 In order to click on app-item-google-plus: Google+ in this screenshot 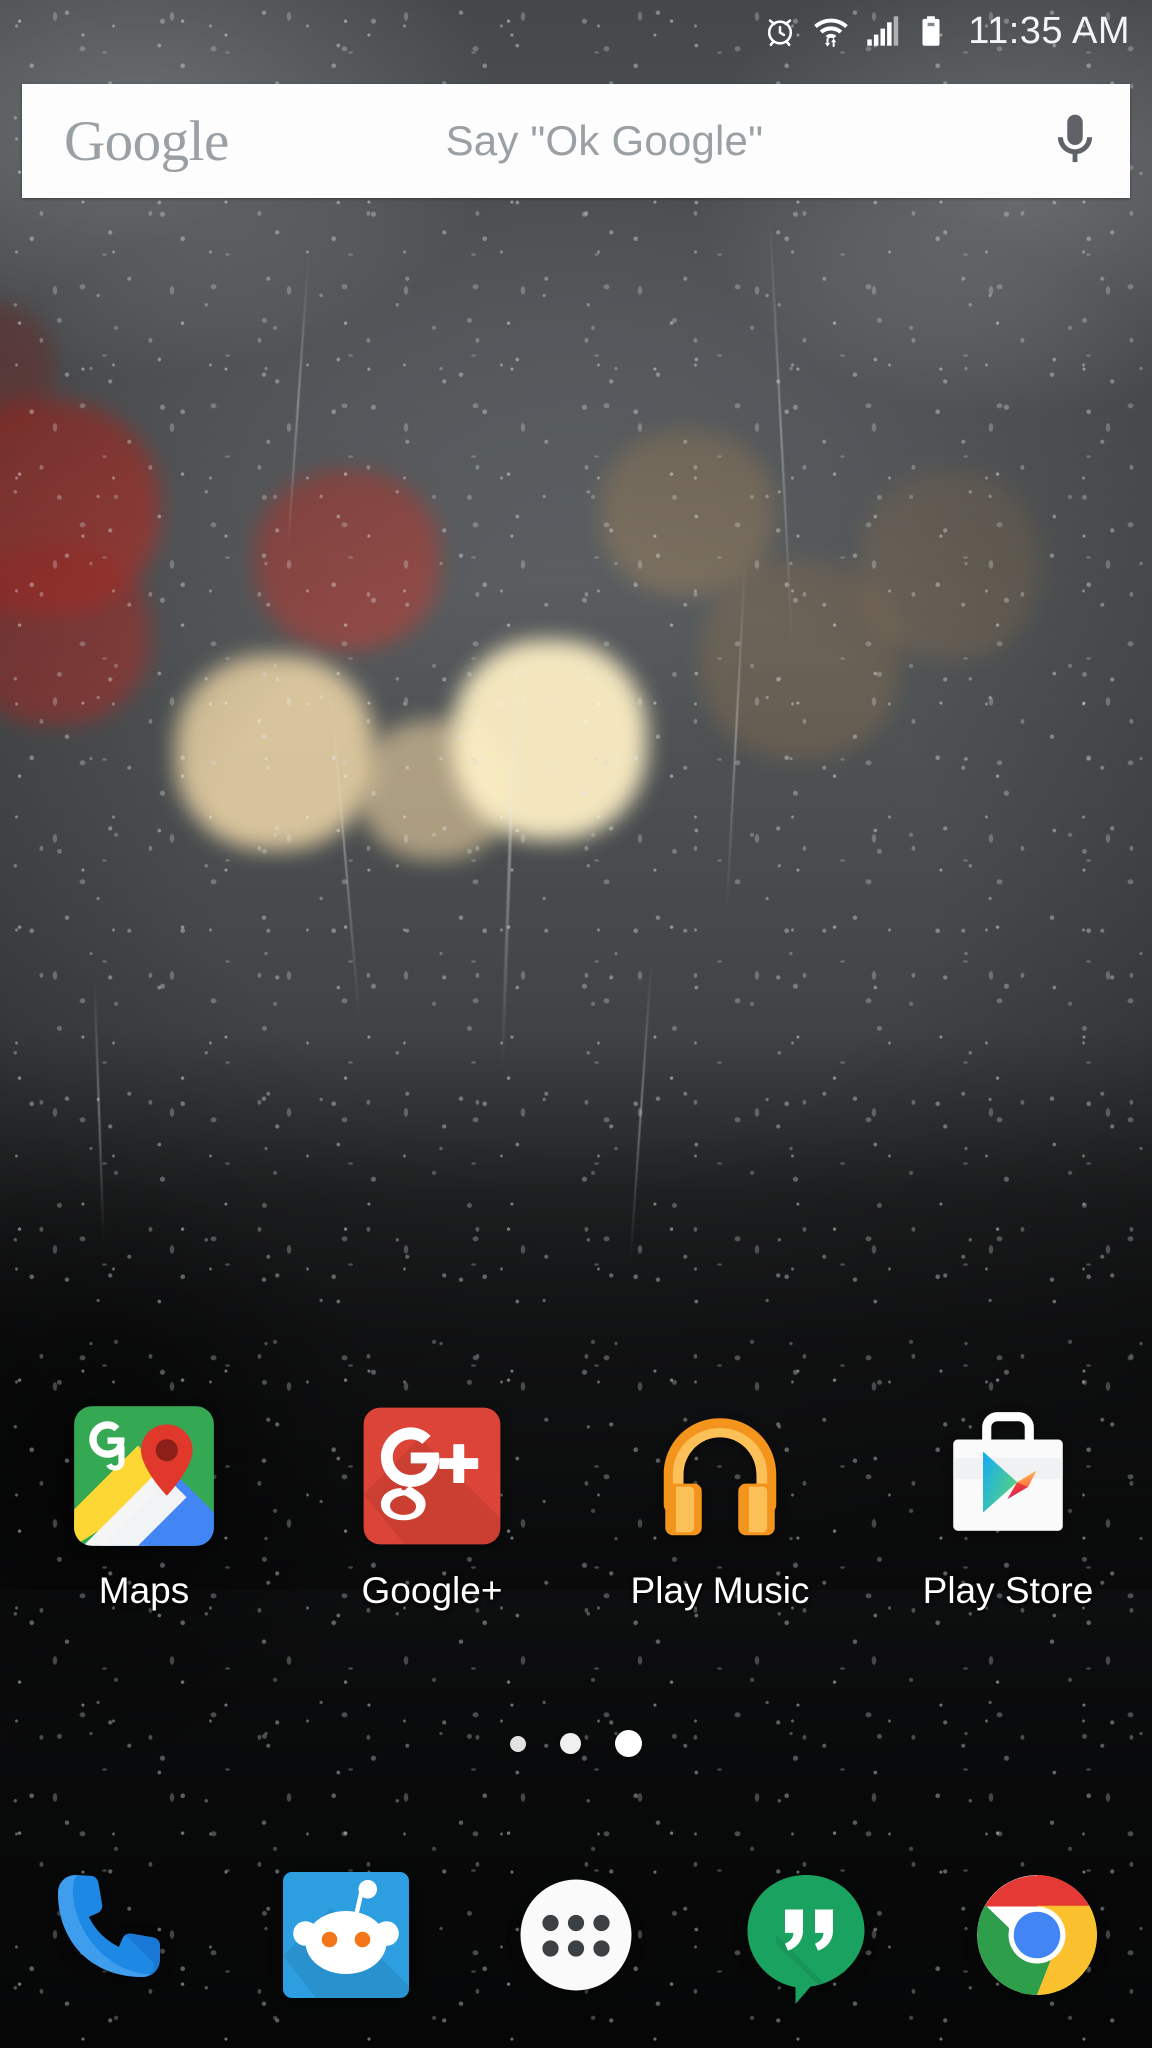, I will do `click(432, 1506)`.